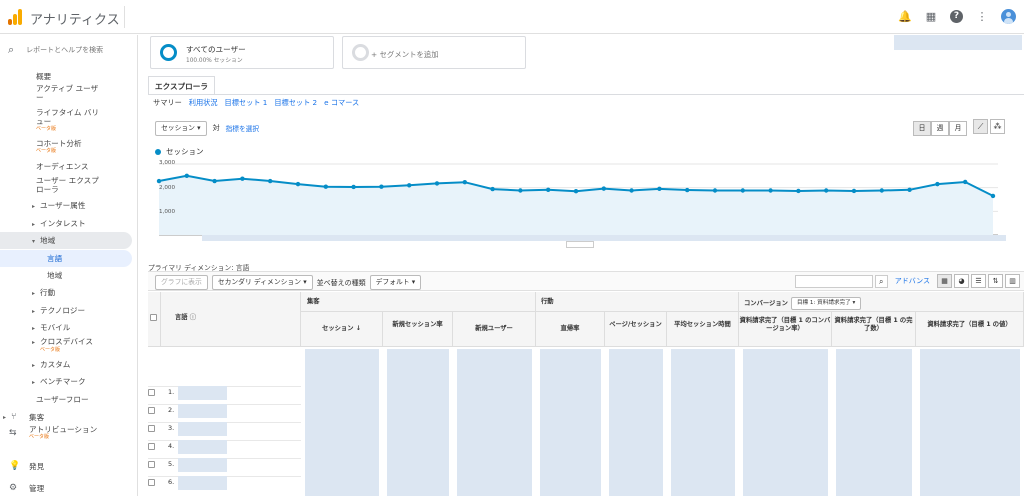  What do you see at coordinates (940, 128) in the screenshot?
I see `week-button: 週` at bounding box center [940, 128].